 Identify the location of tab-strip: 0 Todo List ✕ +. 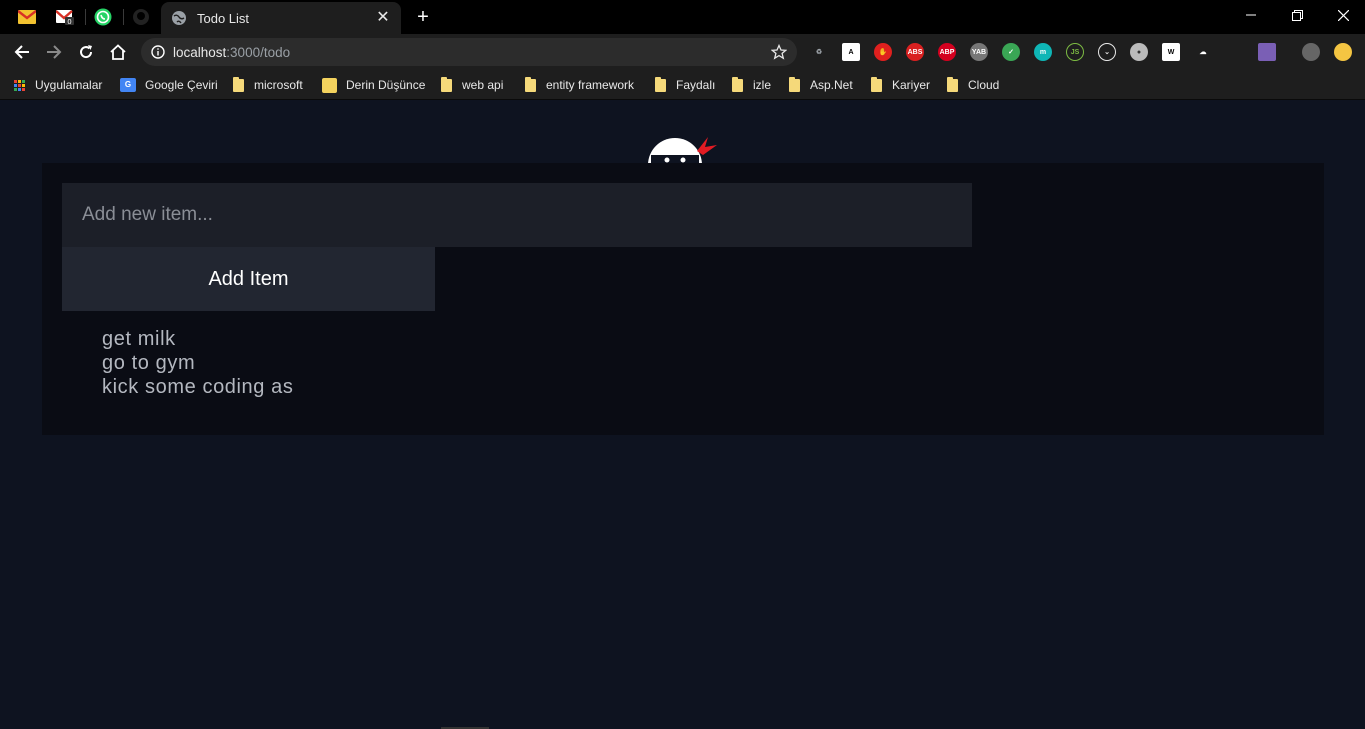
(682, 17).